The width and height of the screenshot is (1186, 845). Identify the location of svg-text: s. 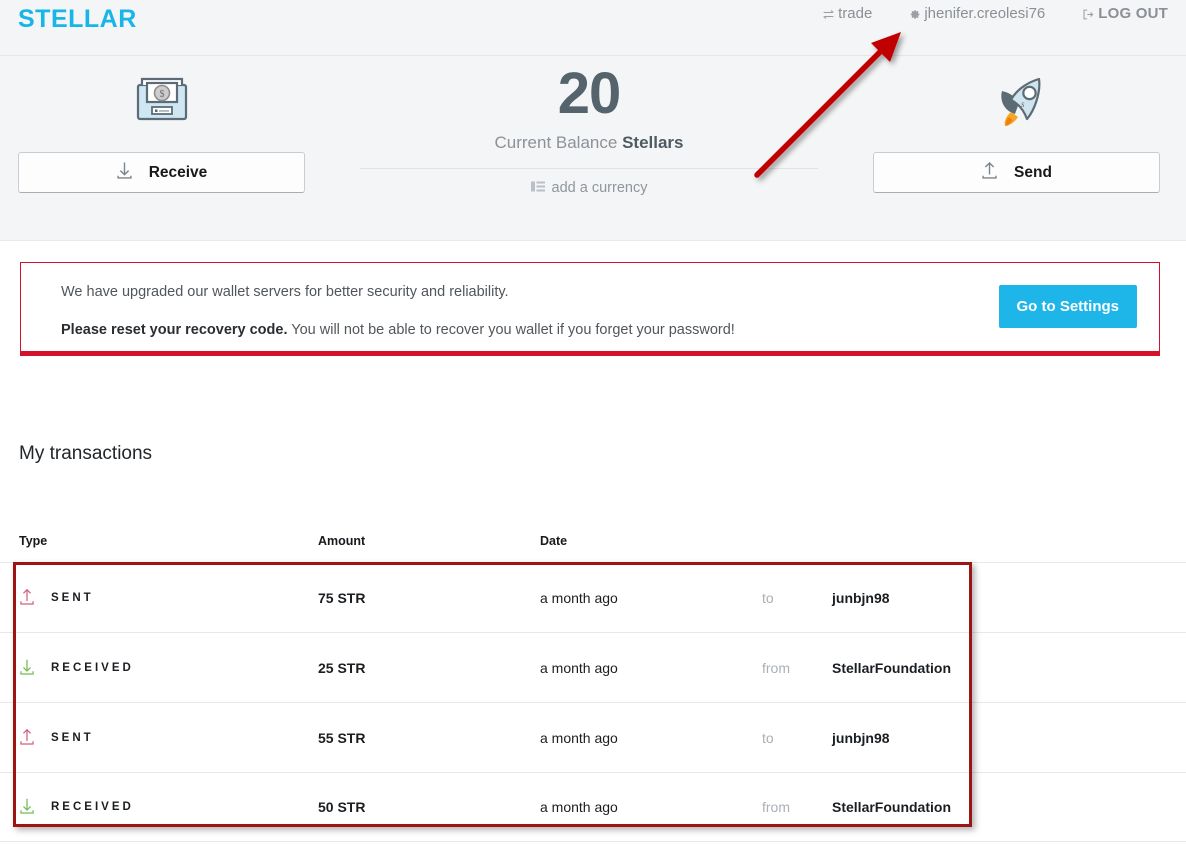
(1023, 104).